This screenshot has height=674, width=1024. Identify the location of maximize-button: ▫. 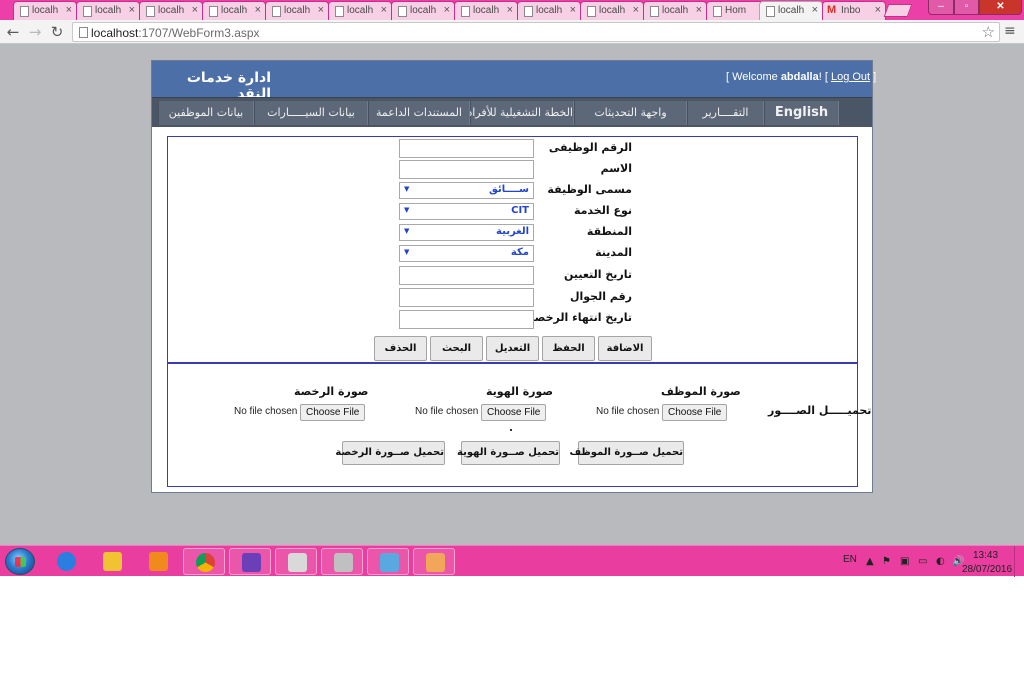
(966, 7).